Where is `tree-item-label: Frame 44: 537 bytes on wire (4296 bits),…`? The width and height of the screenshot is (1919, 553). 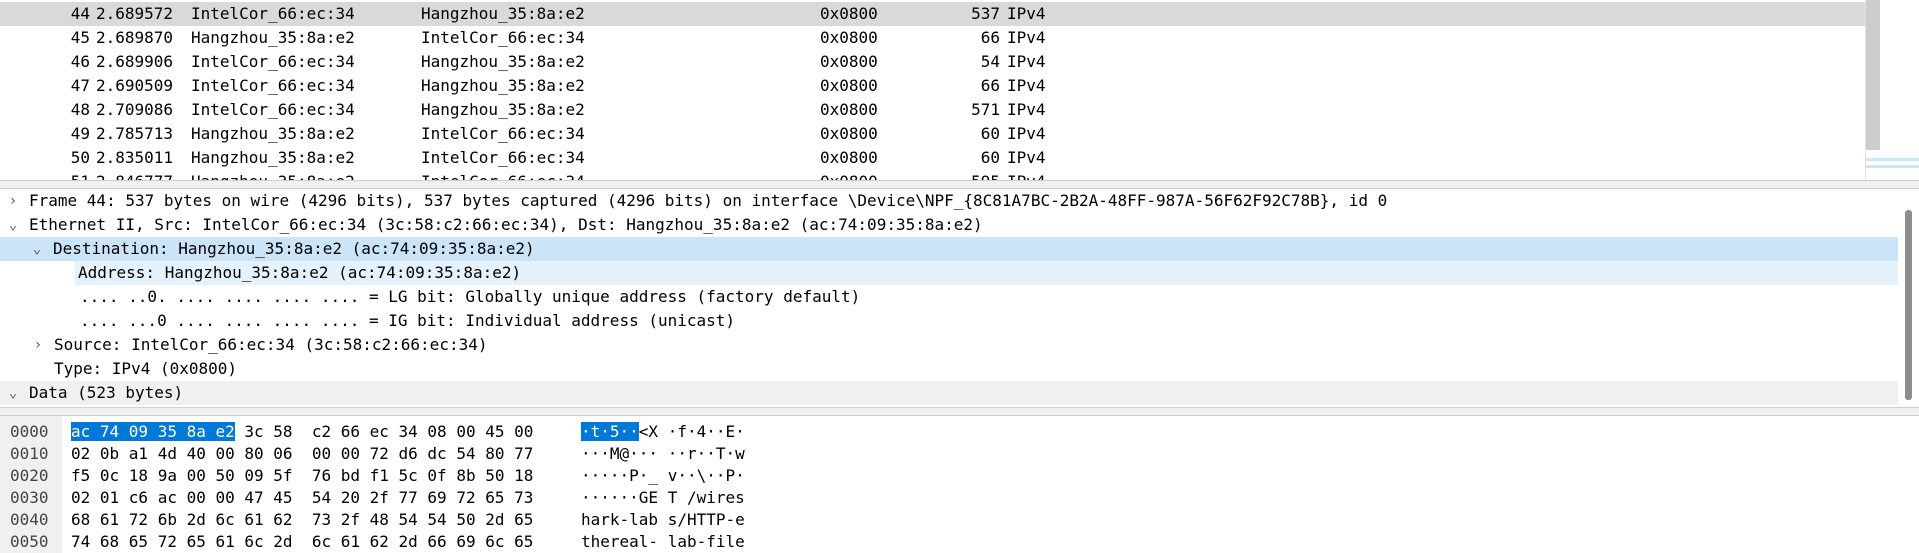
tree-item-label: Frame 44: 537 bytes on wire (4296 bits),… is located at coordinates (708, 200).